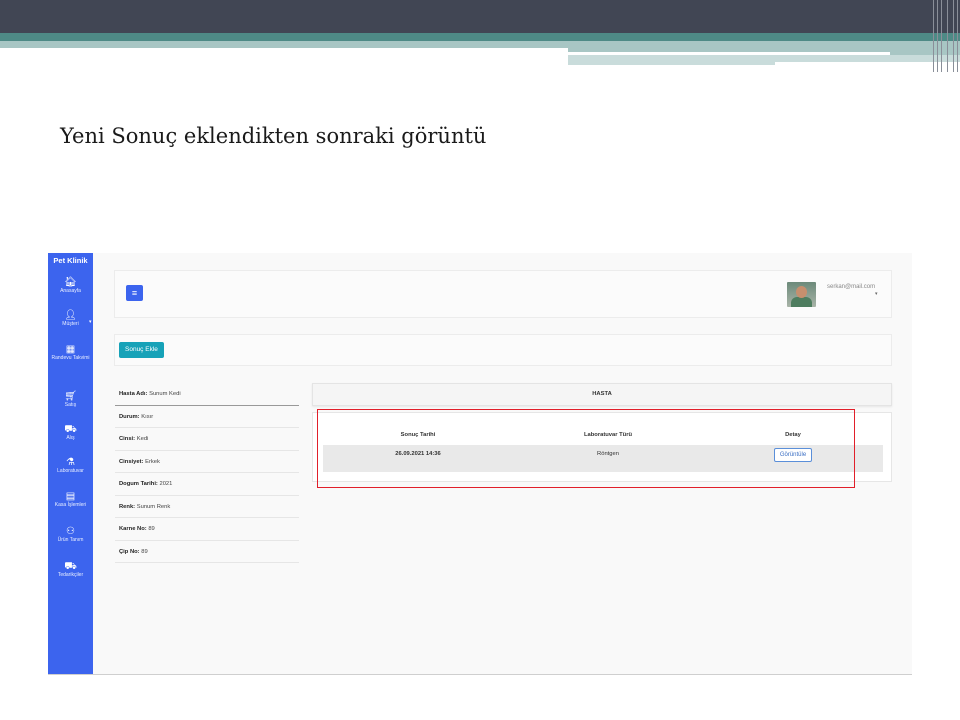 Image resolution: width=960 pixels, height=720 pixels. I want to click on info-value: Sunum Renk, so click(153, 506).